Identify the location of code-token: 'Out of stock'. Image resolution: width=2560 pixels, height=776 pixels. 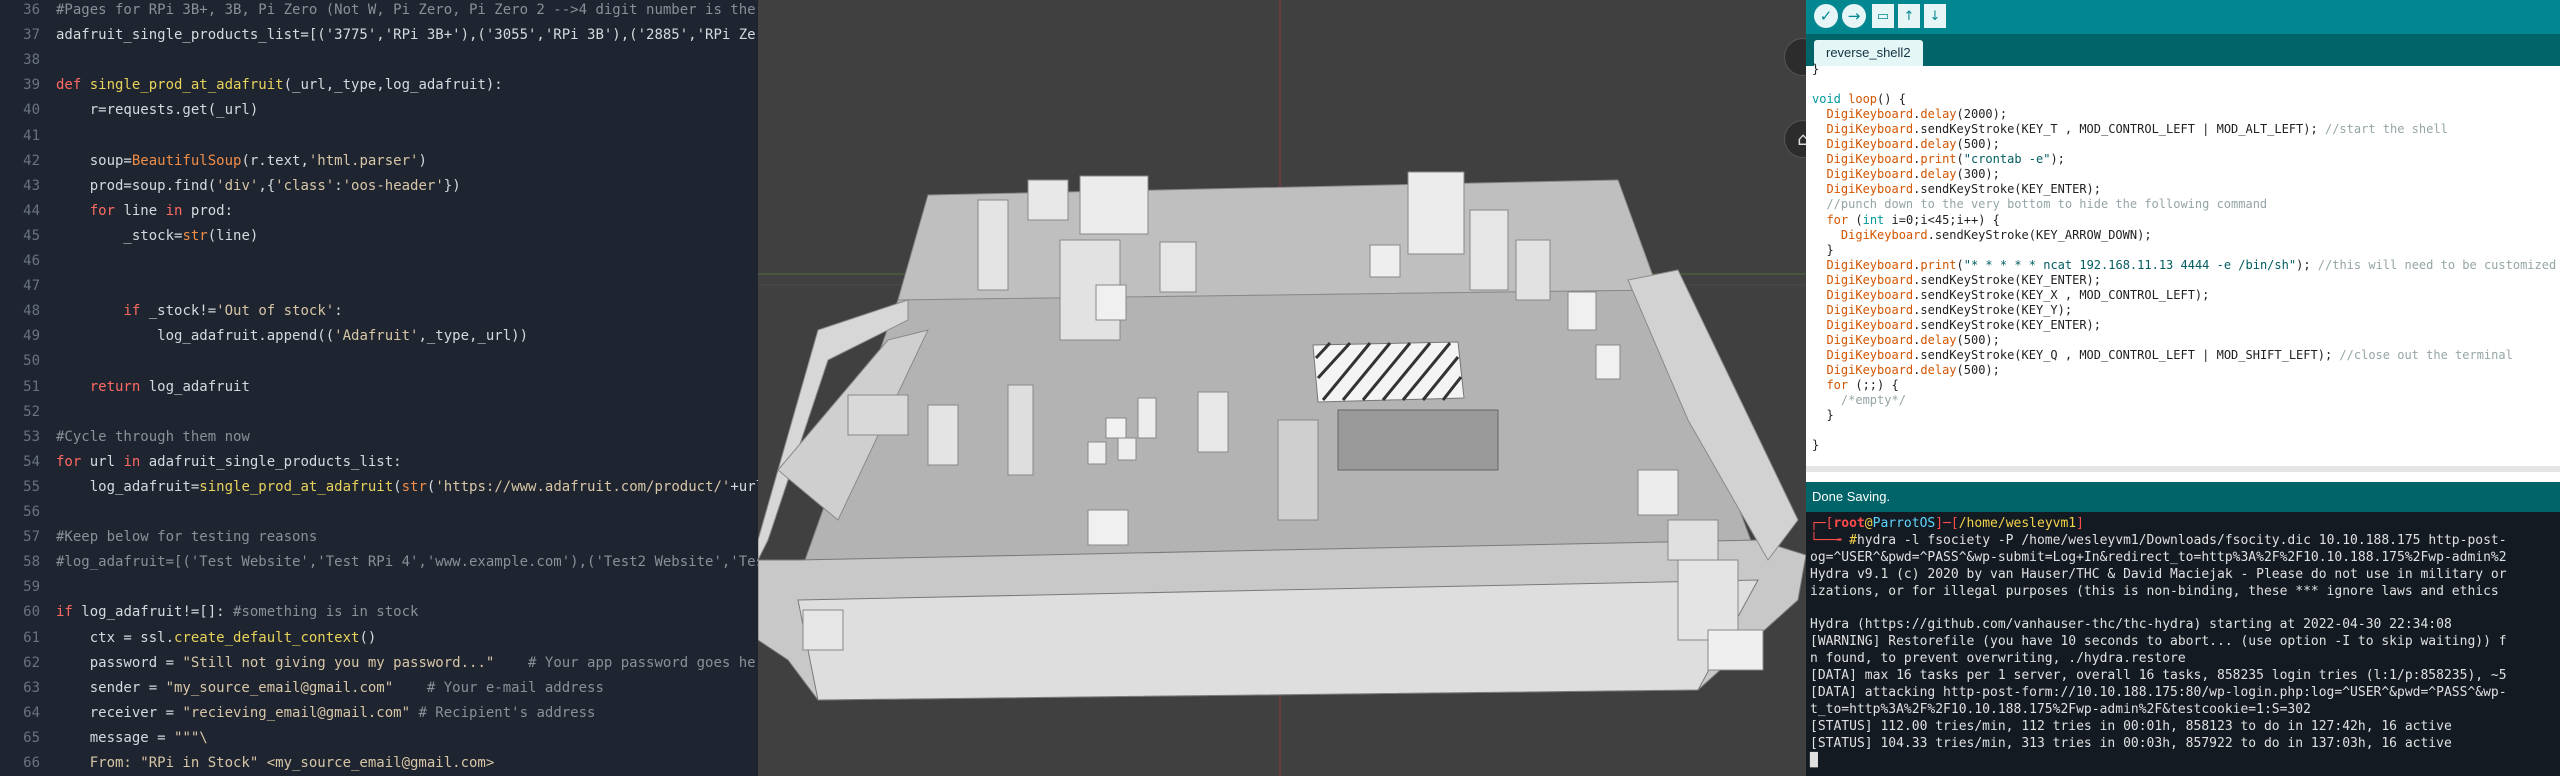
(275, 311).